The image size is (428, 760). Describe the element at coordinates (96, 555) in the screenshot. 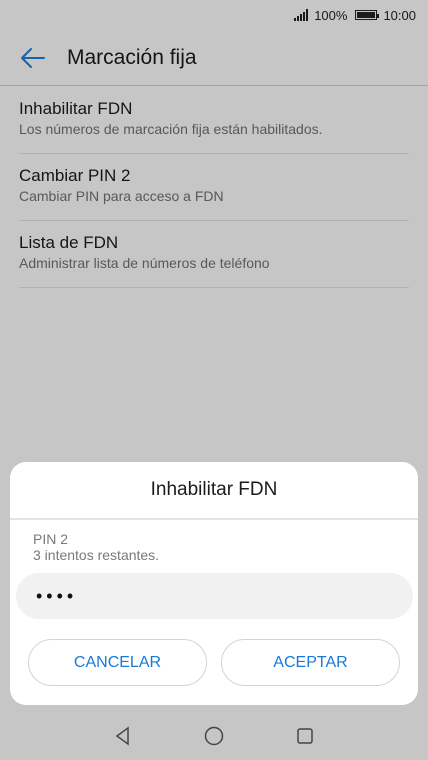

I see `attempts-remaining: 3 intentos restantes.` at that location.